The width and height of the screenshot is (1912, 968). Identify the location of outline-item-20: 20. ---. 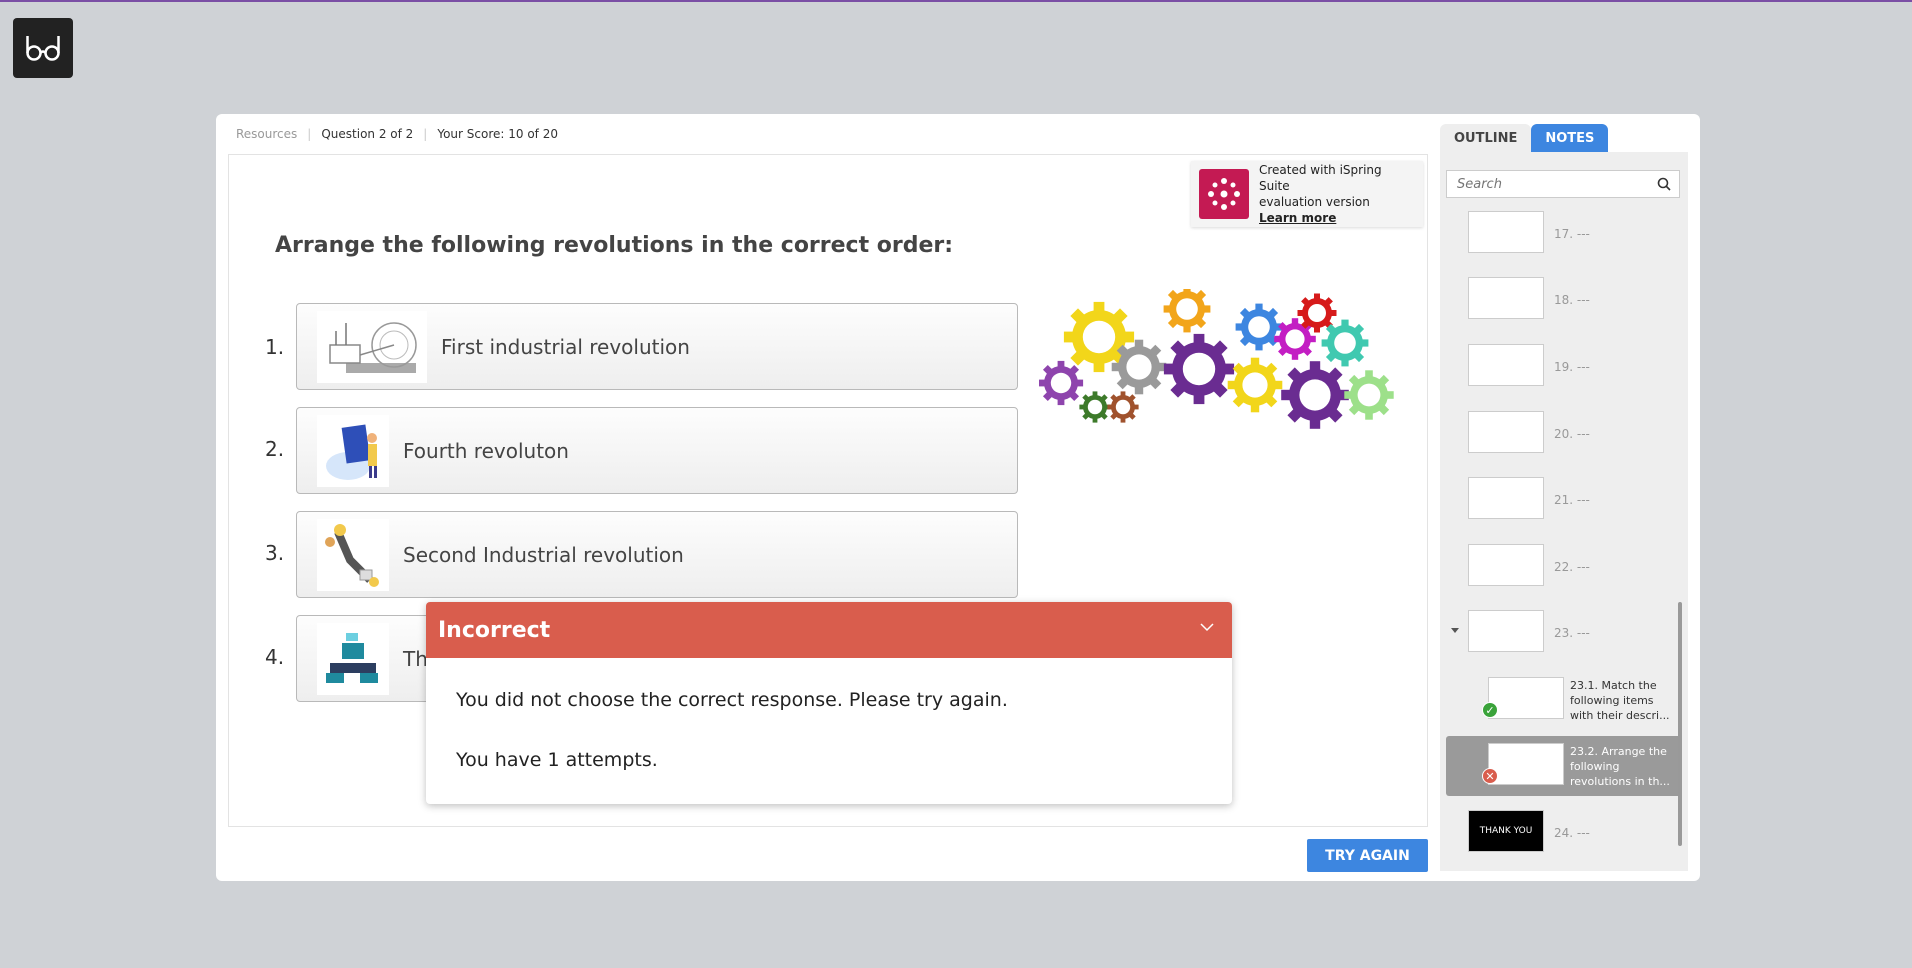
(1558, 434).